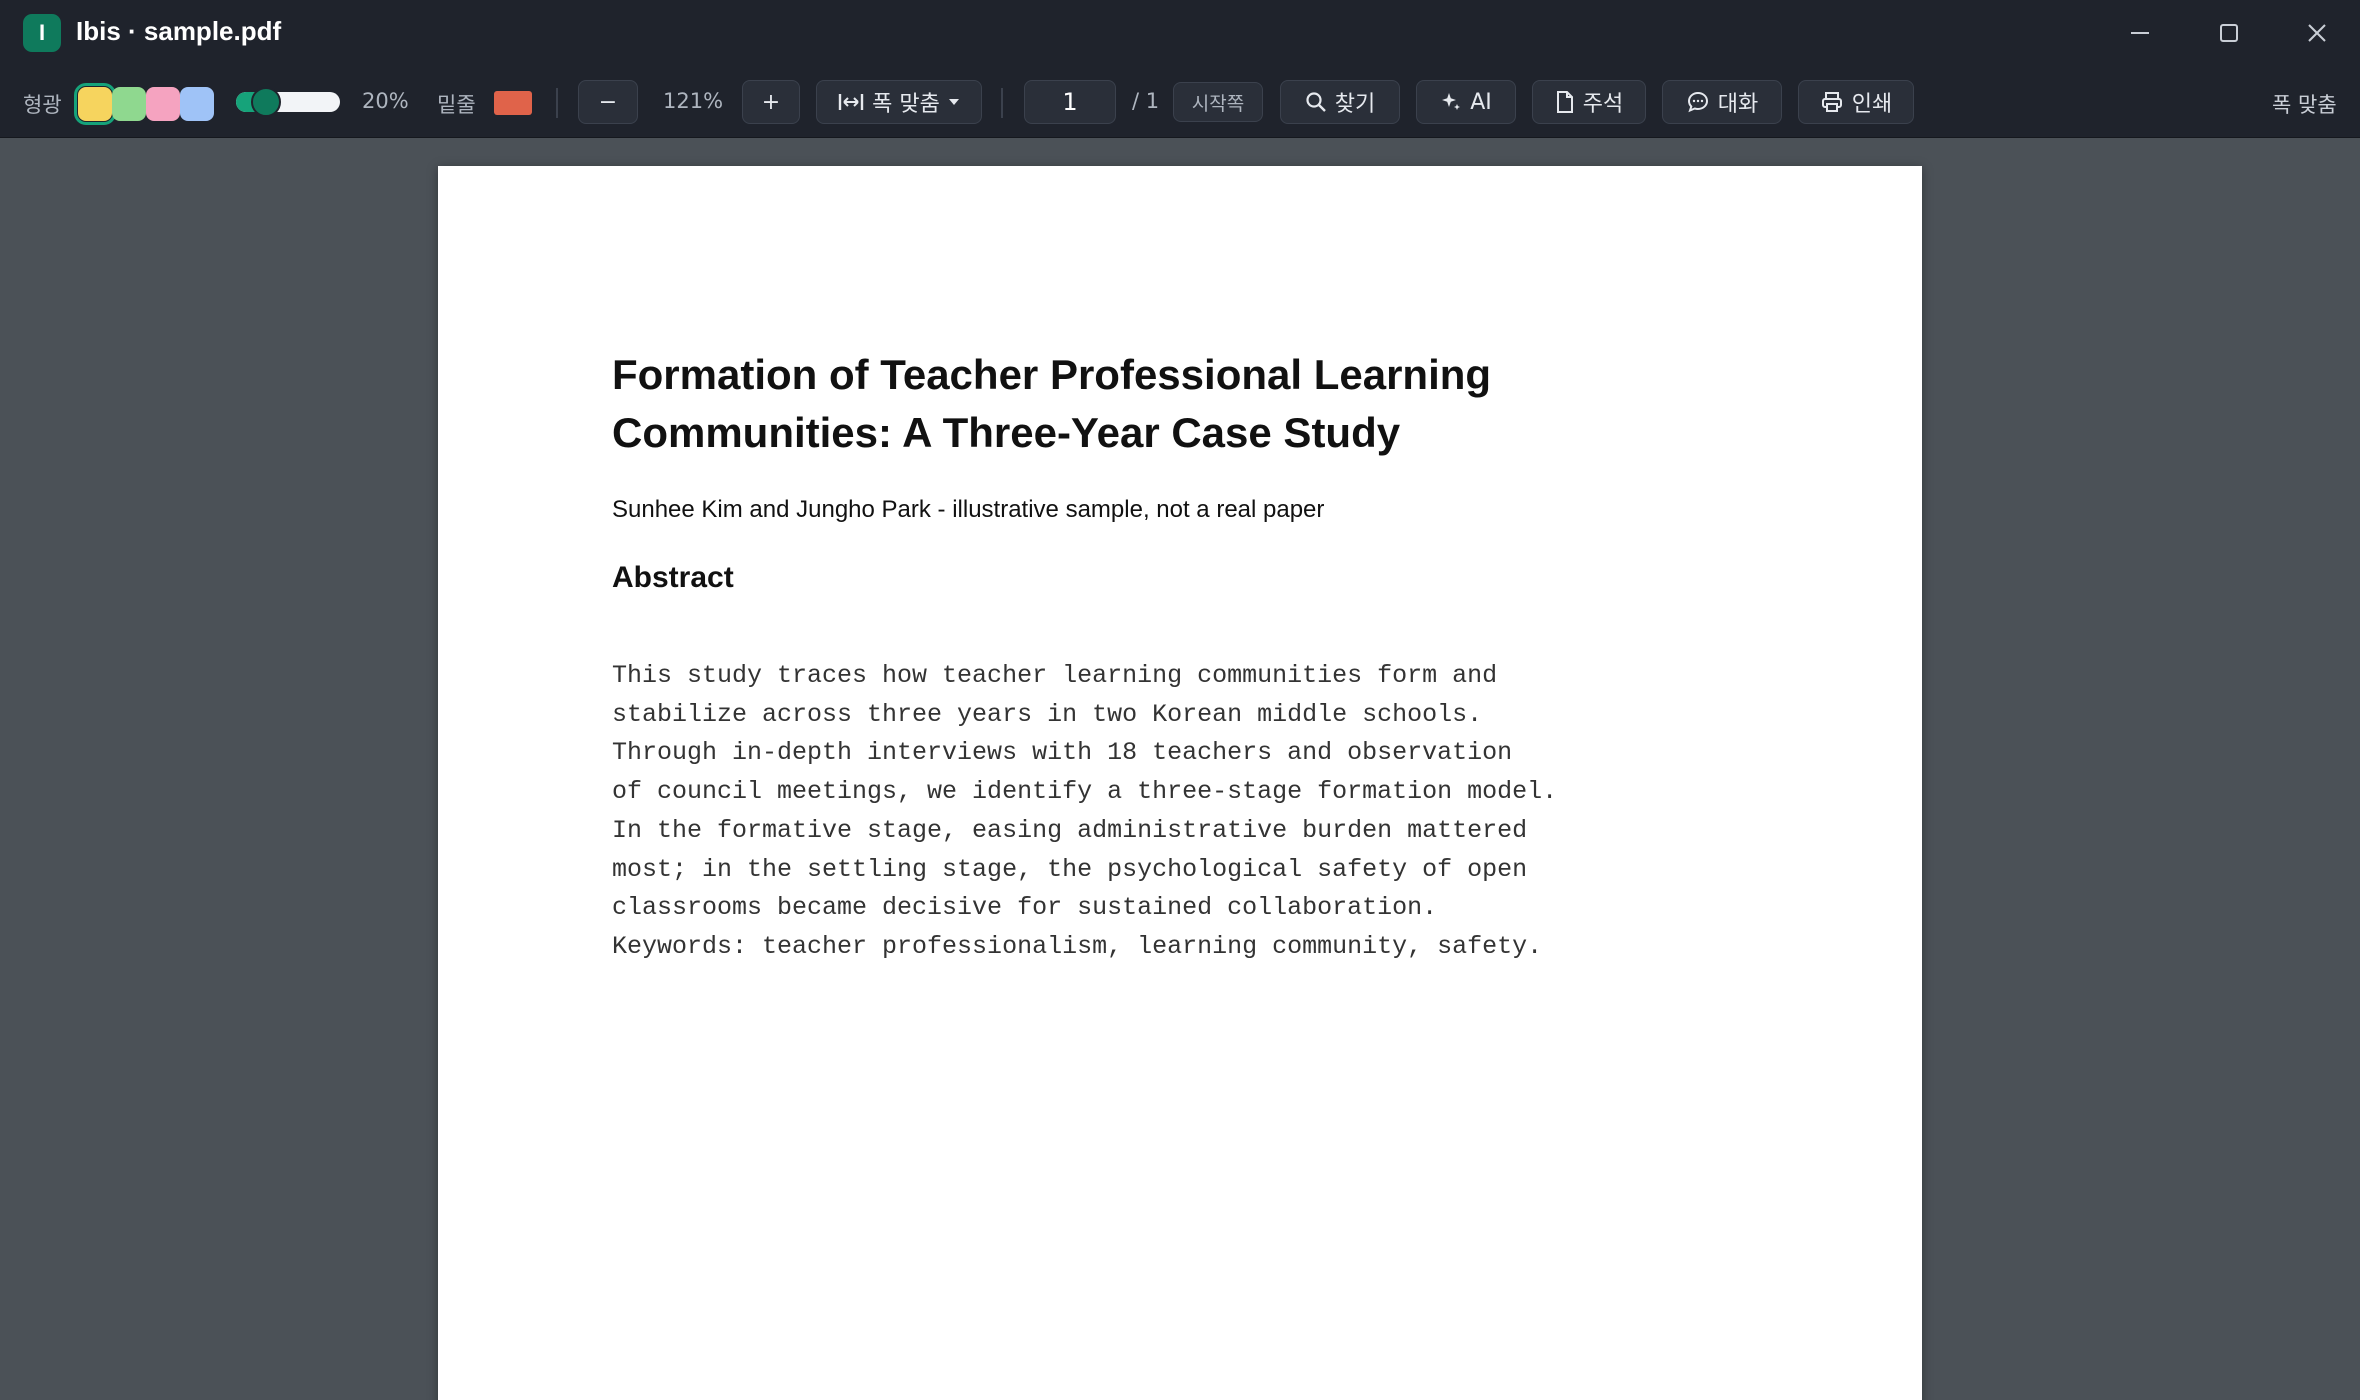 The image size is (2360, 1400). What do you see at coordinates (42, 33) in the screenshot?
I see `app-logo: I` at bounding box center [42, 33].